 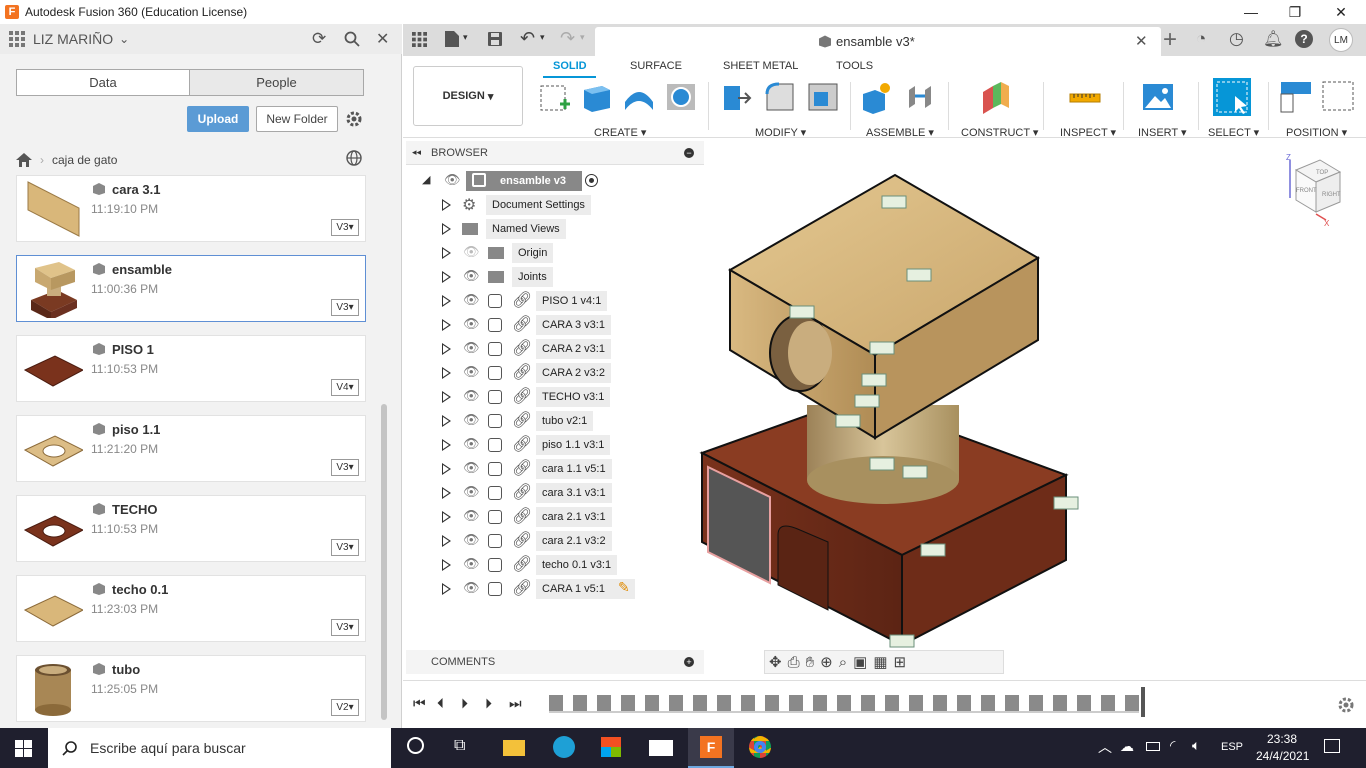 I want to click on cortana-icon, so click(x=415, y=745).